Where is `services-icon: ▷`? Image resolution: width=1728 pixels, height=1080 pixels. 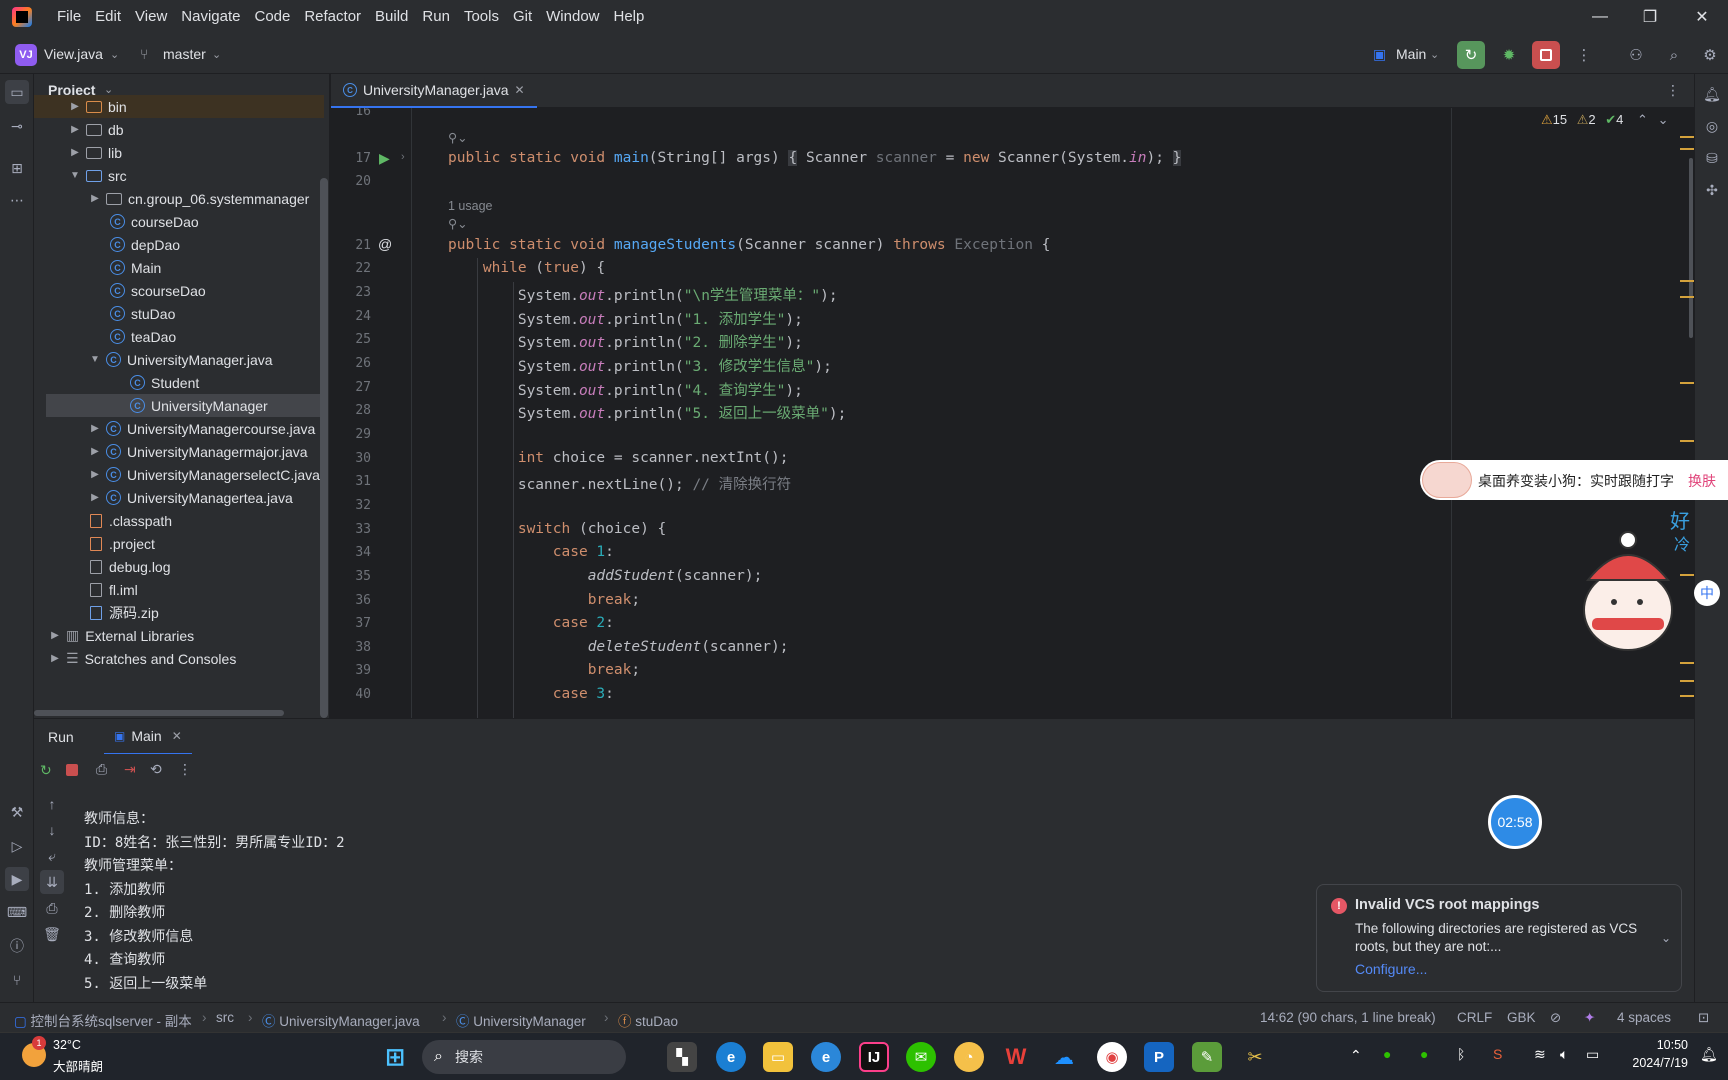 services-icon: ▷ is located at coordinates (17, 846).